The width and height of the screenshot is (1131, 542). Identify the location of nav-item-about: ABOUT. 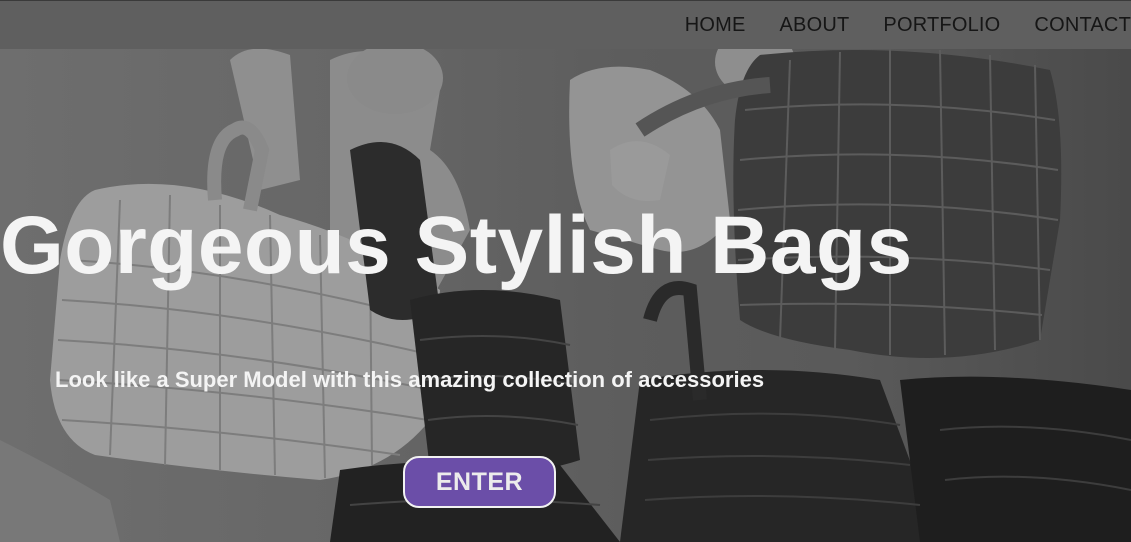
(815, 25).